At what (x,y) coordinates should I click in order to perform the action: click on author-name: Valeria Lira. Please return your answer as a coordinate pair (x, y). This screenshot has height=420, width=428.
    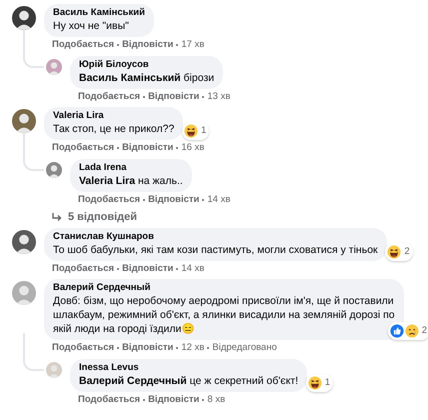
    Looking at the image, I should click on (113, 116).